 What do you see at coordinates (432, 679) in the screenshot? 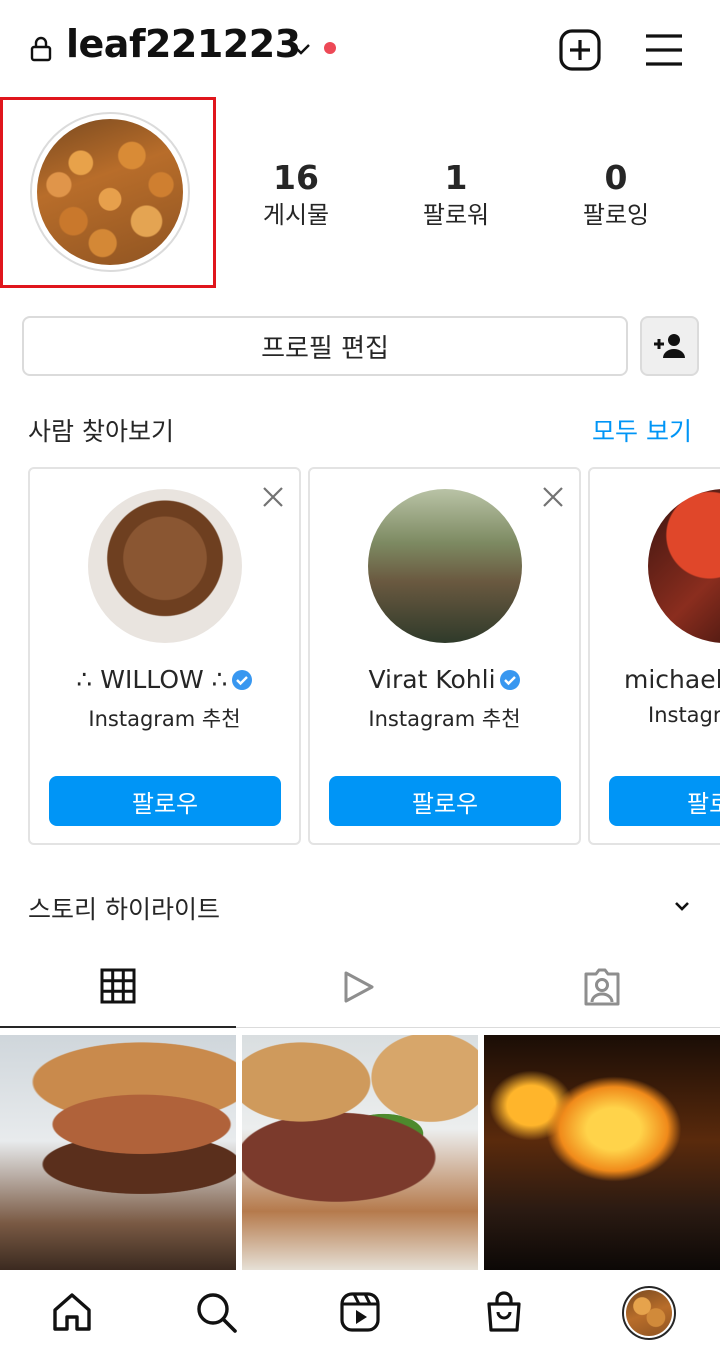
I see `suggestion-name-text: Virat Kohli` at bounding box center [432, 679].